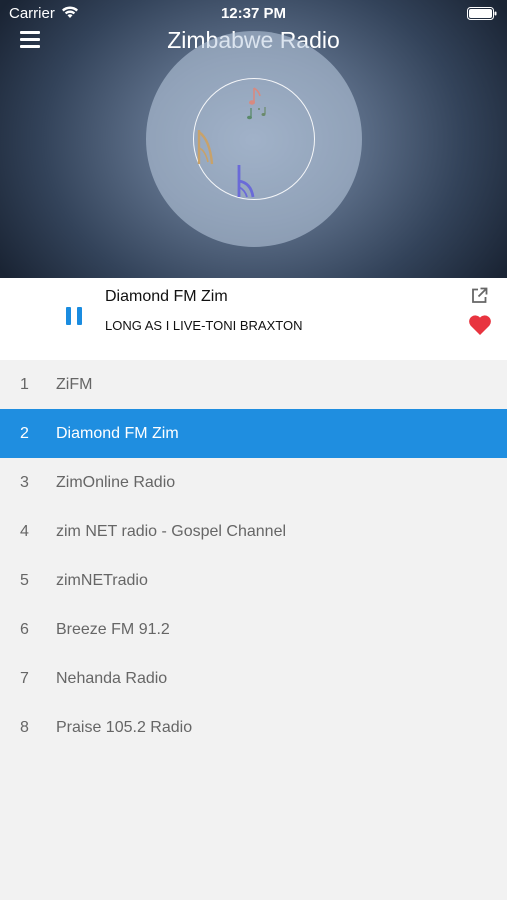  What do you see at coordinates (24, 433) in the screenshot?
I see `station-number: 2` at bounding box center [24, 433].